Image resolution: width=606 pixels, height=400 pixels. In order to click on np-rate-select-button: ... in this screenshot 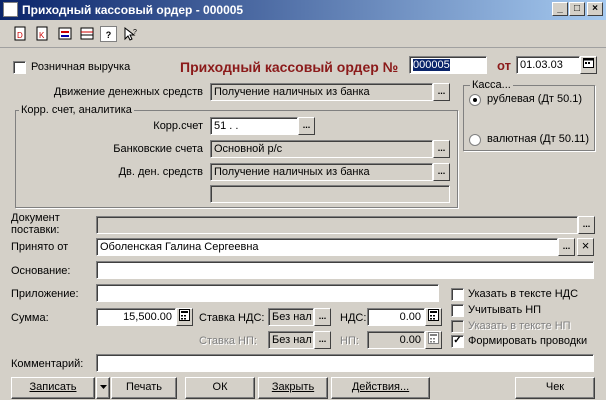, I will do `click(322, 340)`.